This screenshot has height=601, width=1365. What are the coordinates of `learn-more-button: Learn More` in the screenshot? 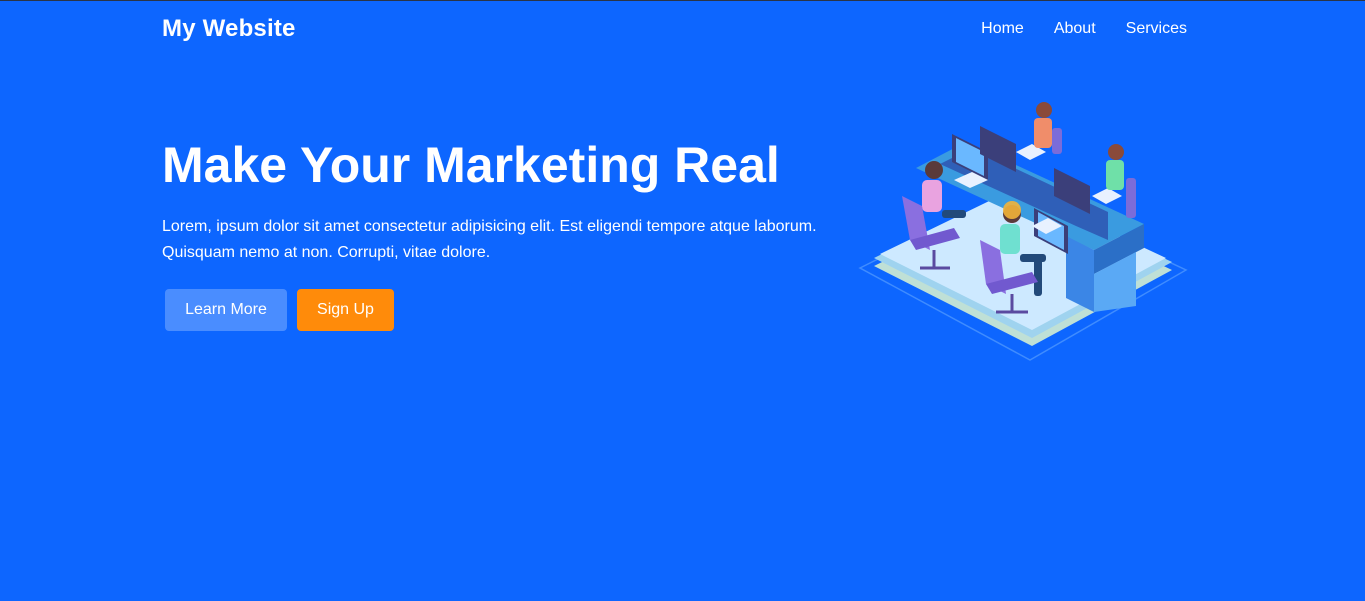 It's located at (226, 310).